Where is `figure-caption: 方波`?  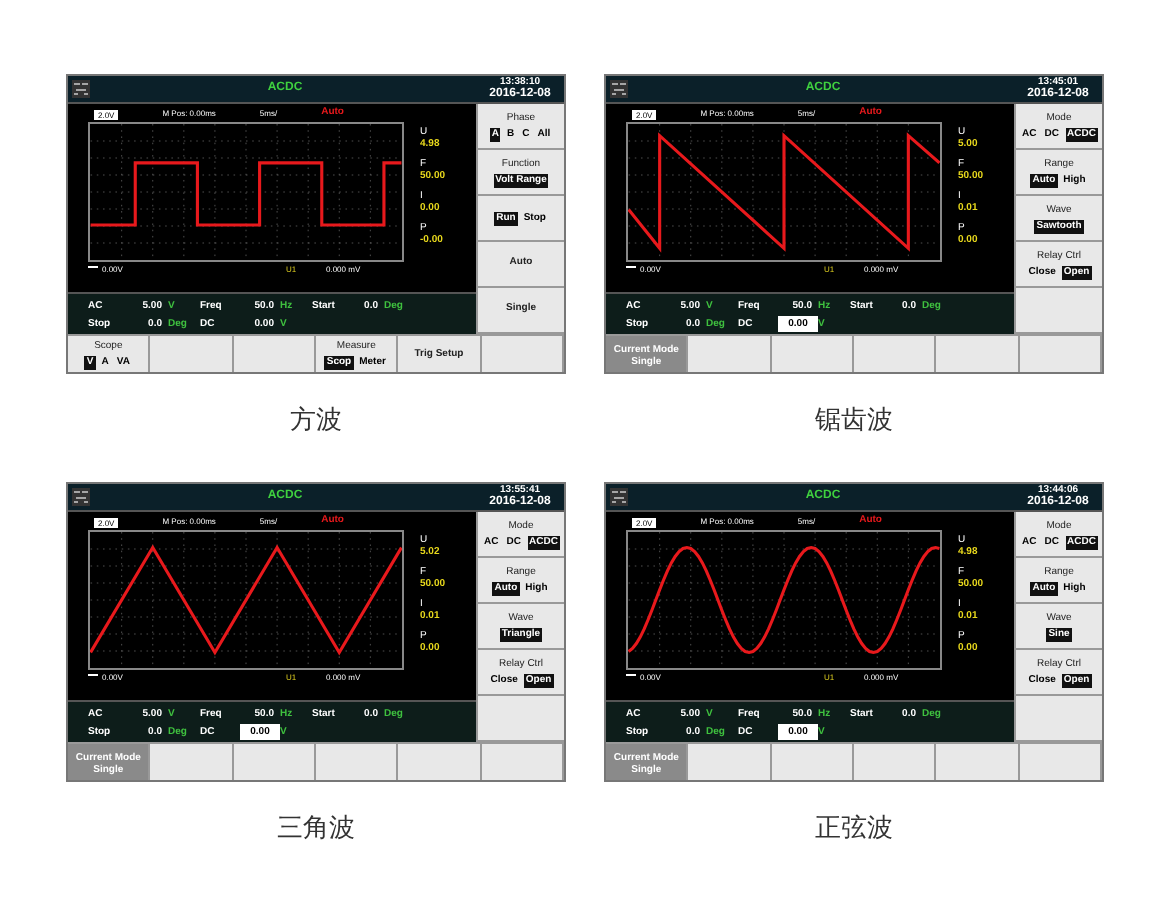
figure-caption: 方波 is located at coordinates (316, 422).